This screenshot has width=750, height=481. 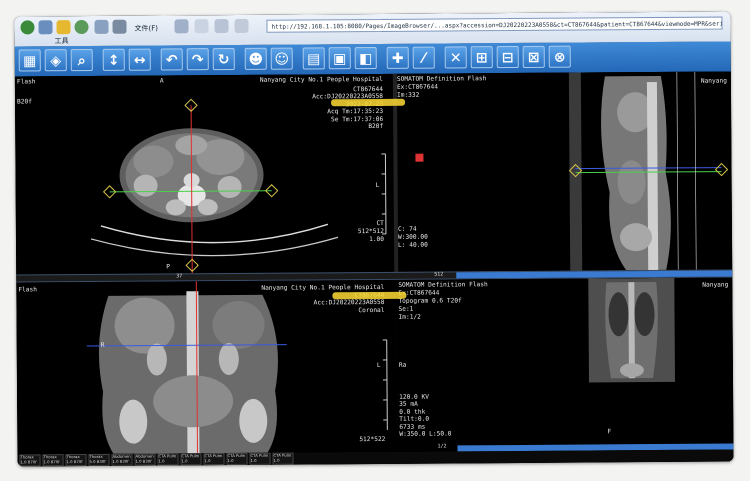 I want to click on invert-icon: ◧, so click(x=365, y=58).